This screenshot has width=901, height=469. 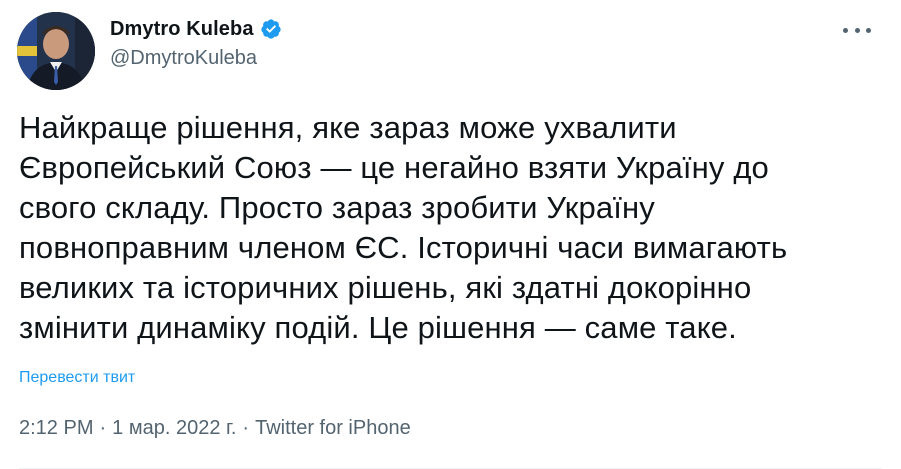 I want to click on person-avatar-icon, so click(x=56, y=51).